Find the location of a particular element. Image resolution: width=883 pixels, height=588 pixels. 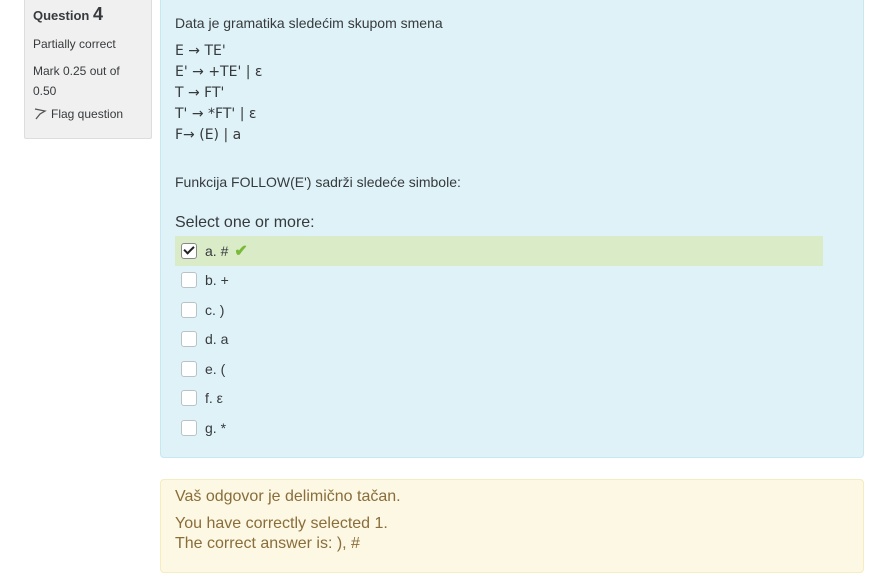

question-grade: Mark 0.25 out of 0.50 is located at coordinates (76, 81).